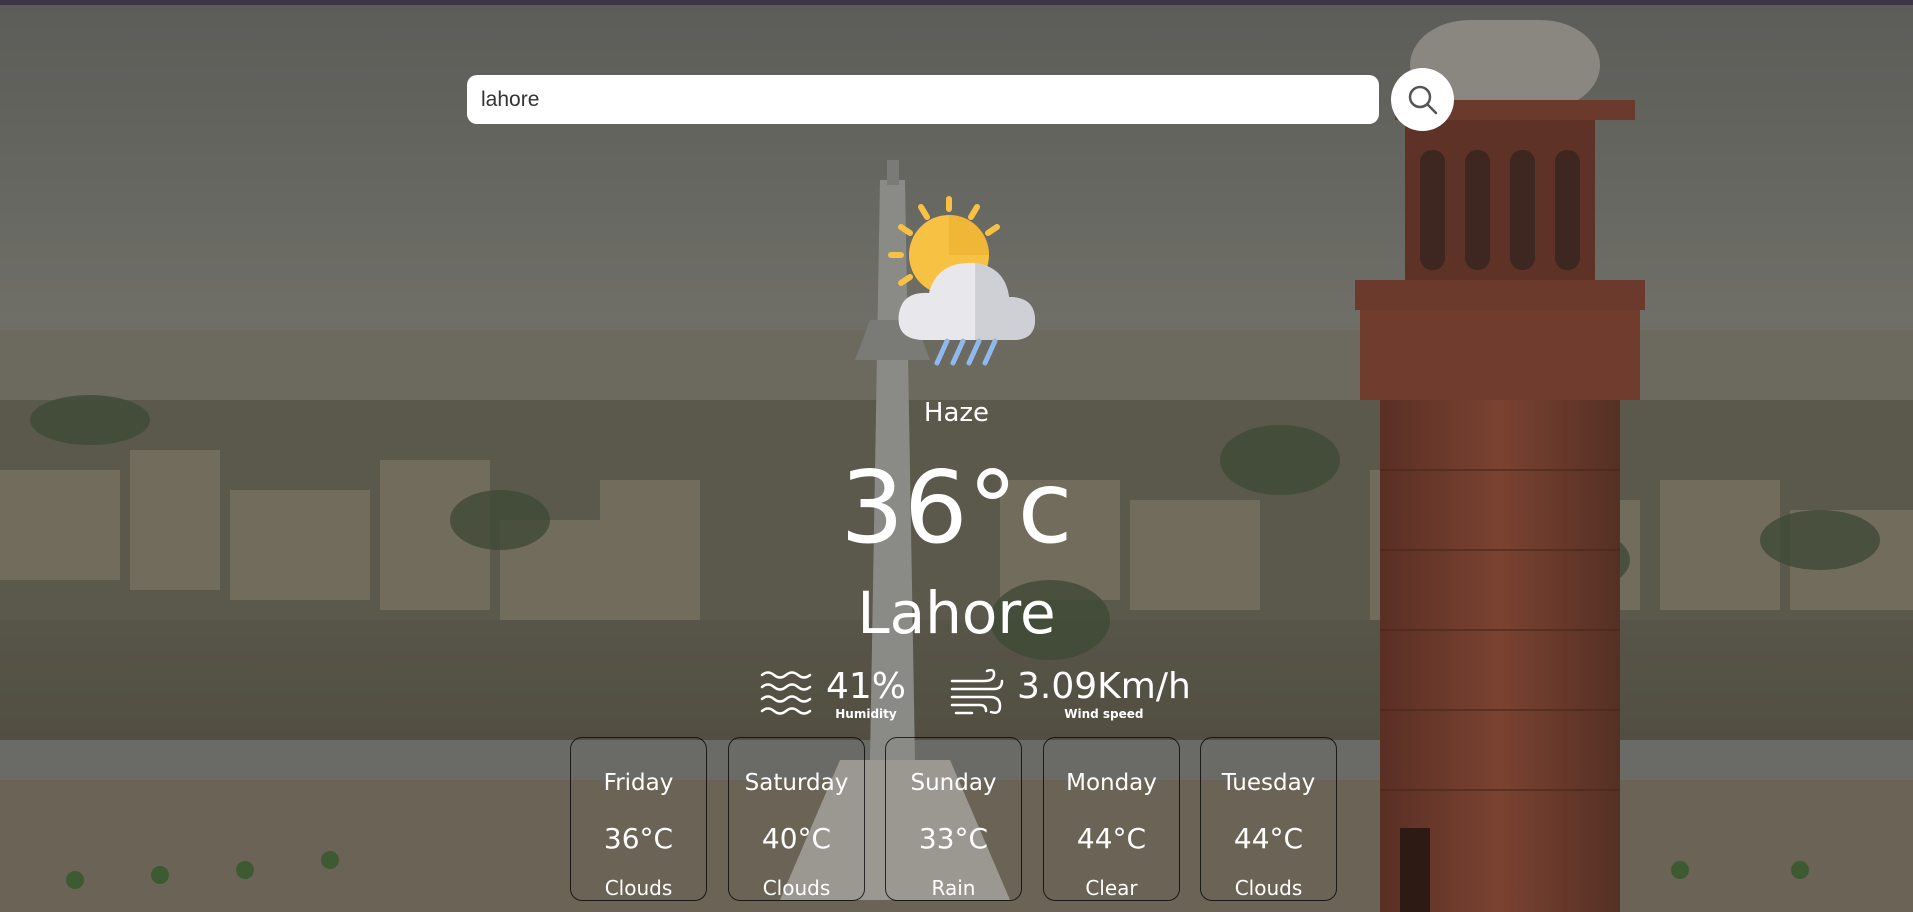 This screenshot has height=912, width=1913. I want to click on forecast-day: Sunday, so click(953, 783).